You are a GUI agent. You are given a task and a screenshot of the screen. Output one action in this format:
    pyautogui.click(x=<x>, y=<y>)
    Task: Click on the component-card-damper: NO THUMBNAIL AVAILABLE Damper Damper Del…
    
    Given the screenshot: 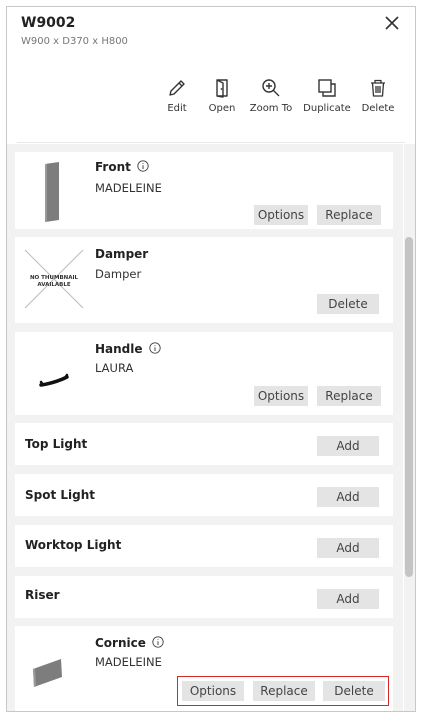 What is the action you would take?
    pyautogui.click(x=204, y=280)
    